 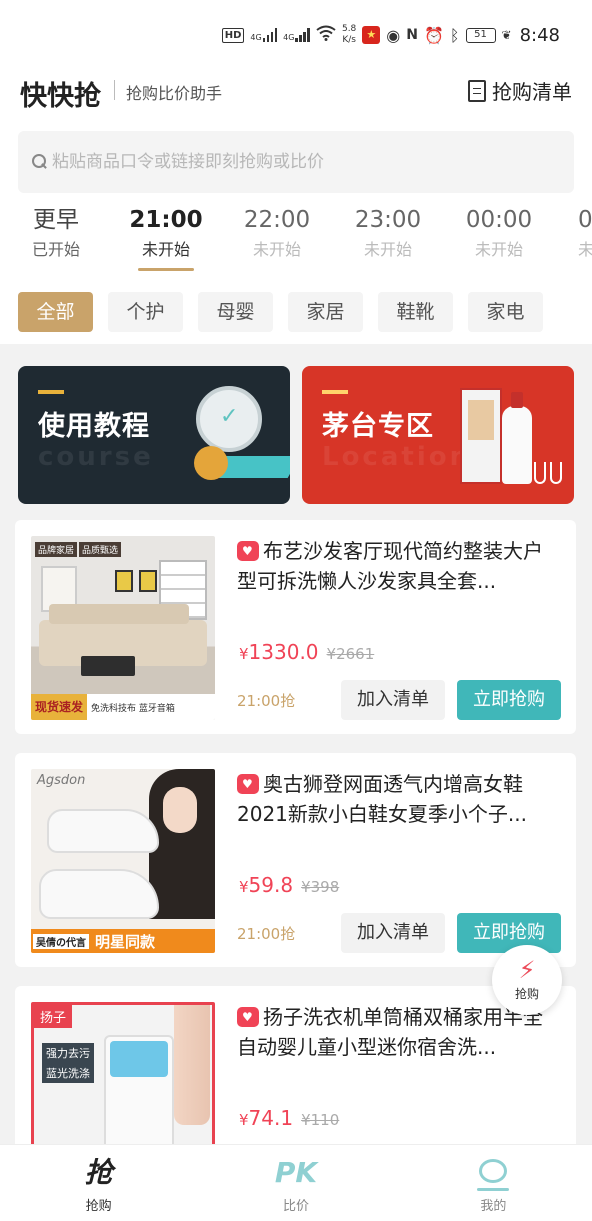 What do you see at coordinates (145, 312) in the screenshot?
I see `category-personal-care: 个护` at bounding box center [145, 312].